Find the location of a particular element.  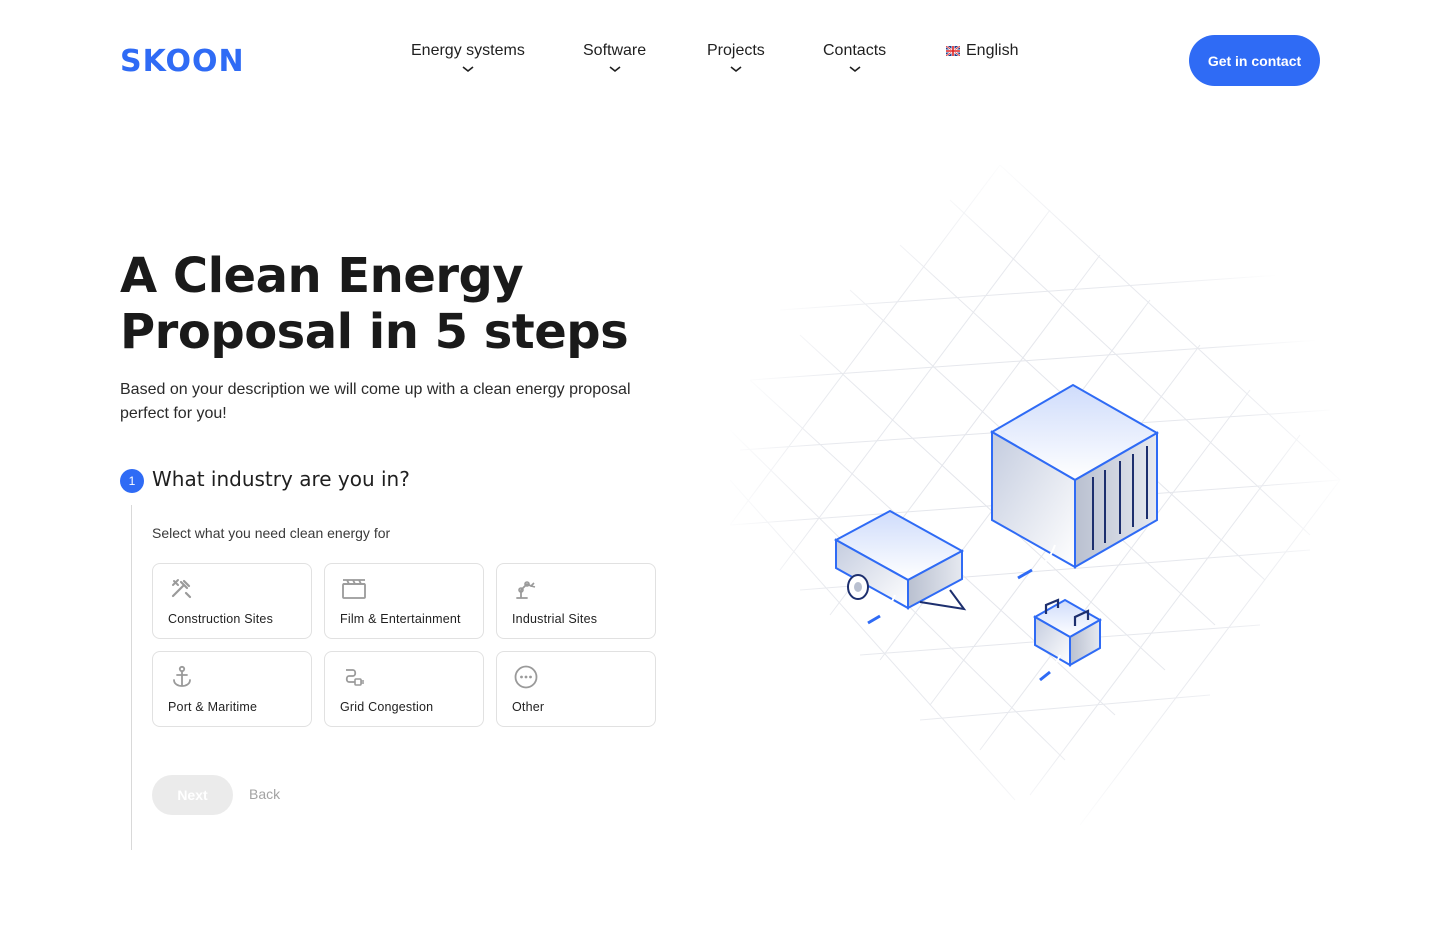

option-other: Other is located at coordinates (576, 689).